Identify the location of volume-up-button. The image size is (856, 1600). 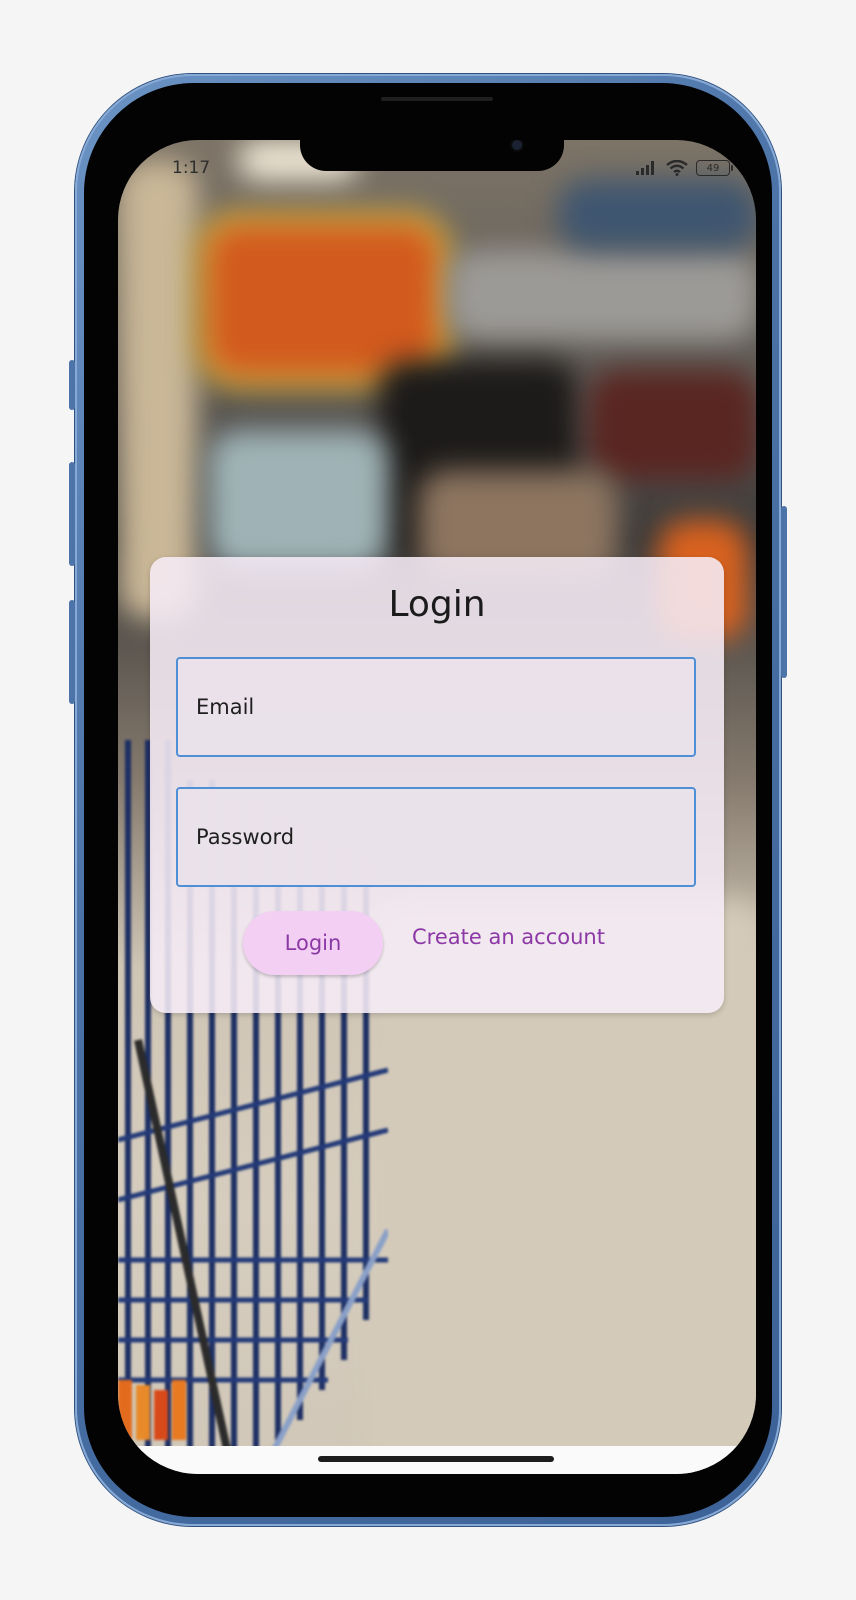
(72, 514).